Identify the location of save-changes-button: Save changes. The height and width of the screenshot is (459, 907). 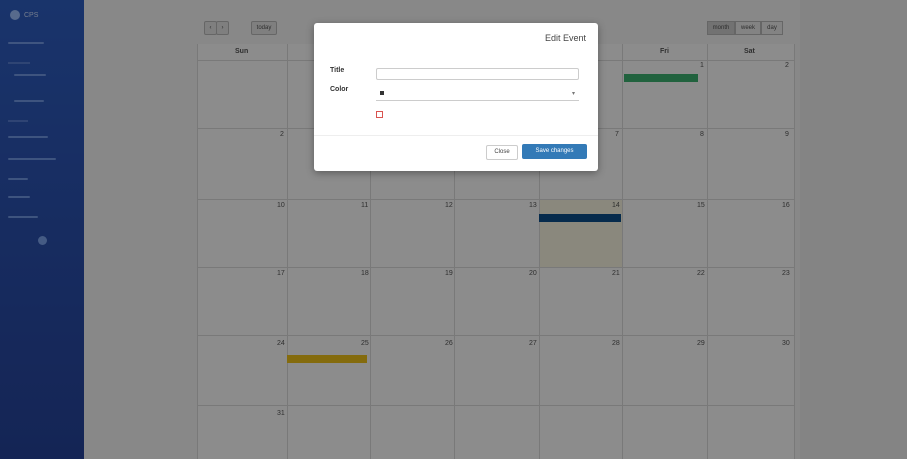
(554, 151).